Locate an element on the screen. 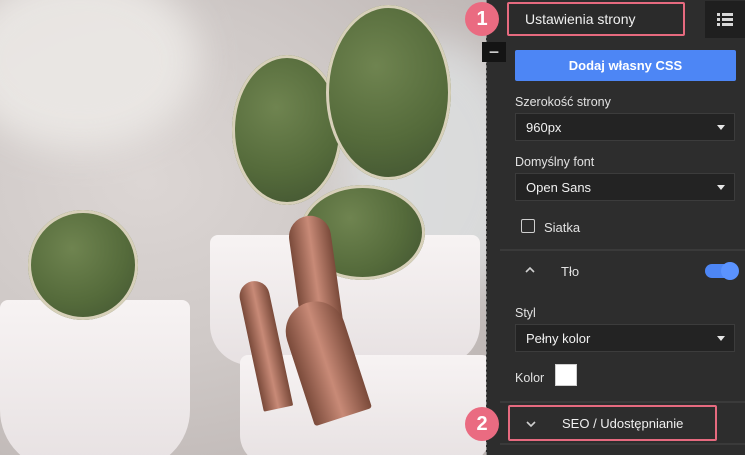 The height and width of the screenshot is (455, 745). chevron-up-icon is located at coordinates (530, 270).